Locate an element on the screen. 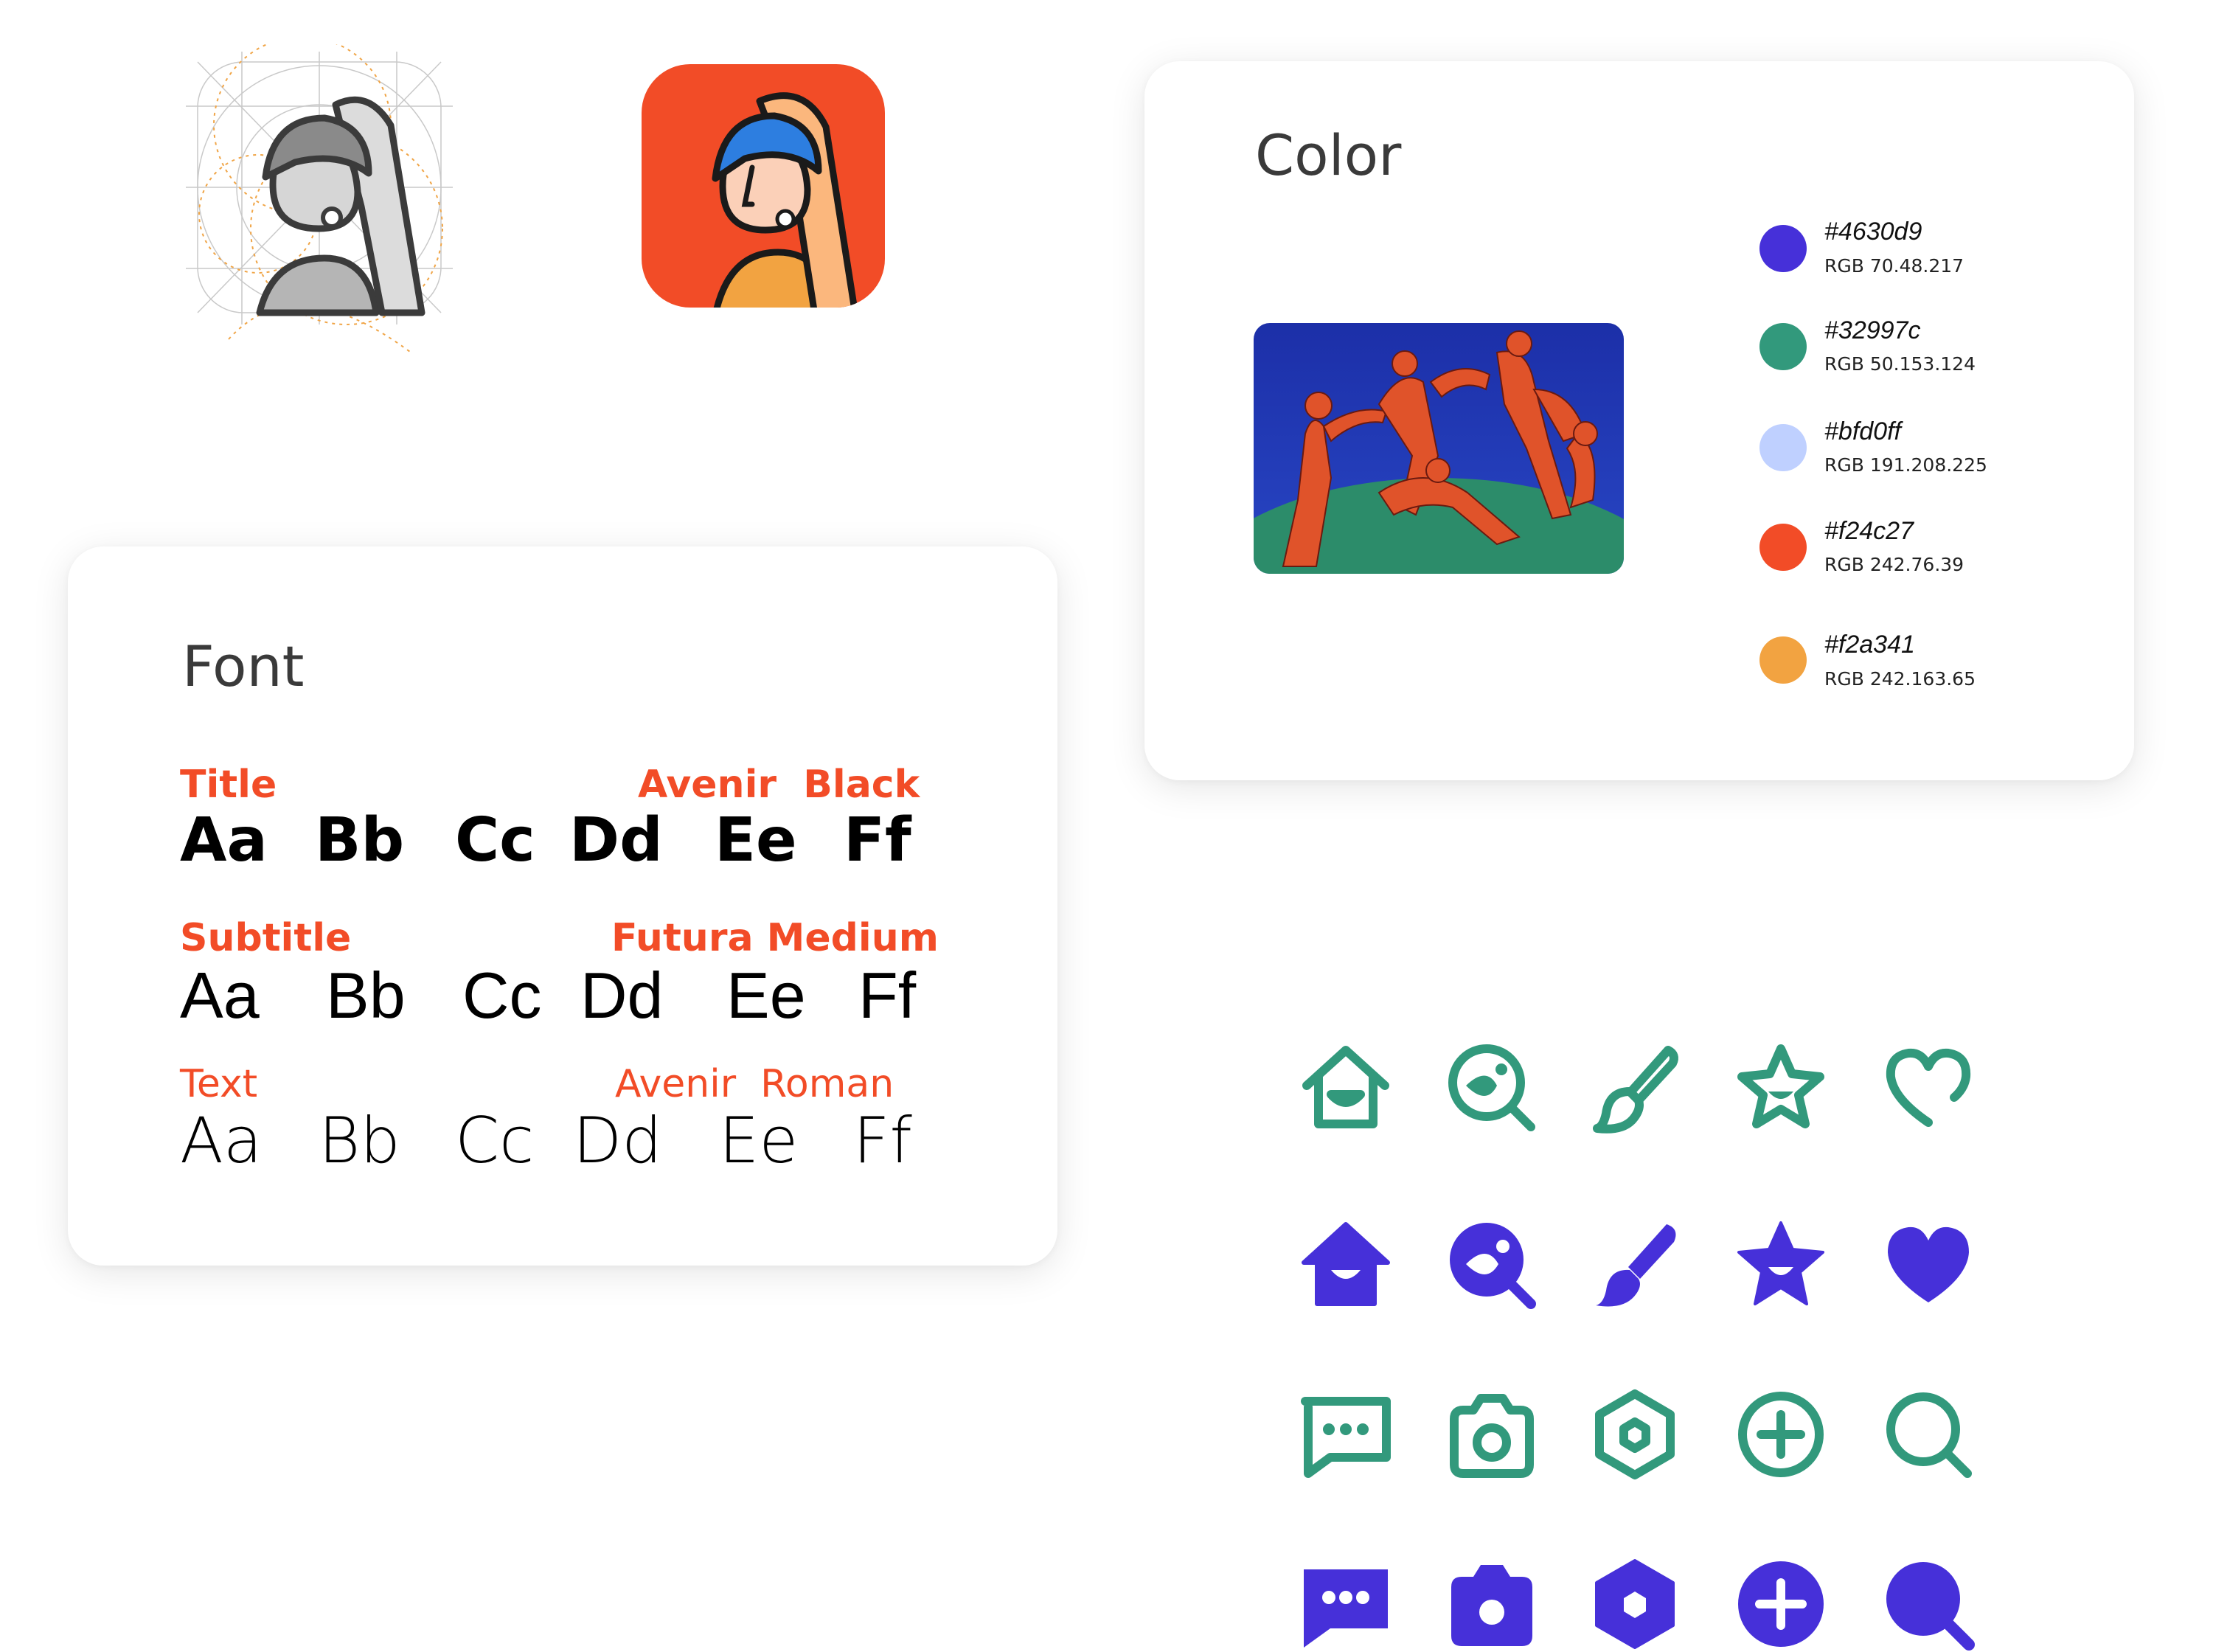 This screenshot has width=2213, height=1652. add-filled-icon is located at coordinates (1781, 1604).